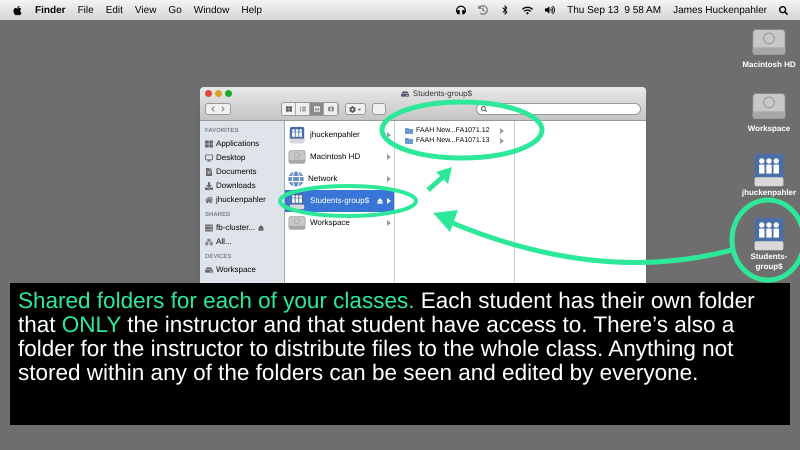 Image resolution: width=800 pixels, height=450 pixels. What do you see at coordinates (528, 10) in the screenshot?
I see `wifi-icon` at bounding box center [528, 10].